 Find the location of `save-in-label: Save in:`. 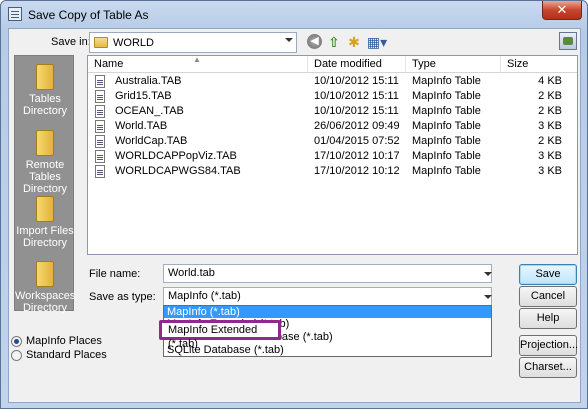

save-in-label: Save in: is located at coordinates (71, 42).